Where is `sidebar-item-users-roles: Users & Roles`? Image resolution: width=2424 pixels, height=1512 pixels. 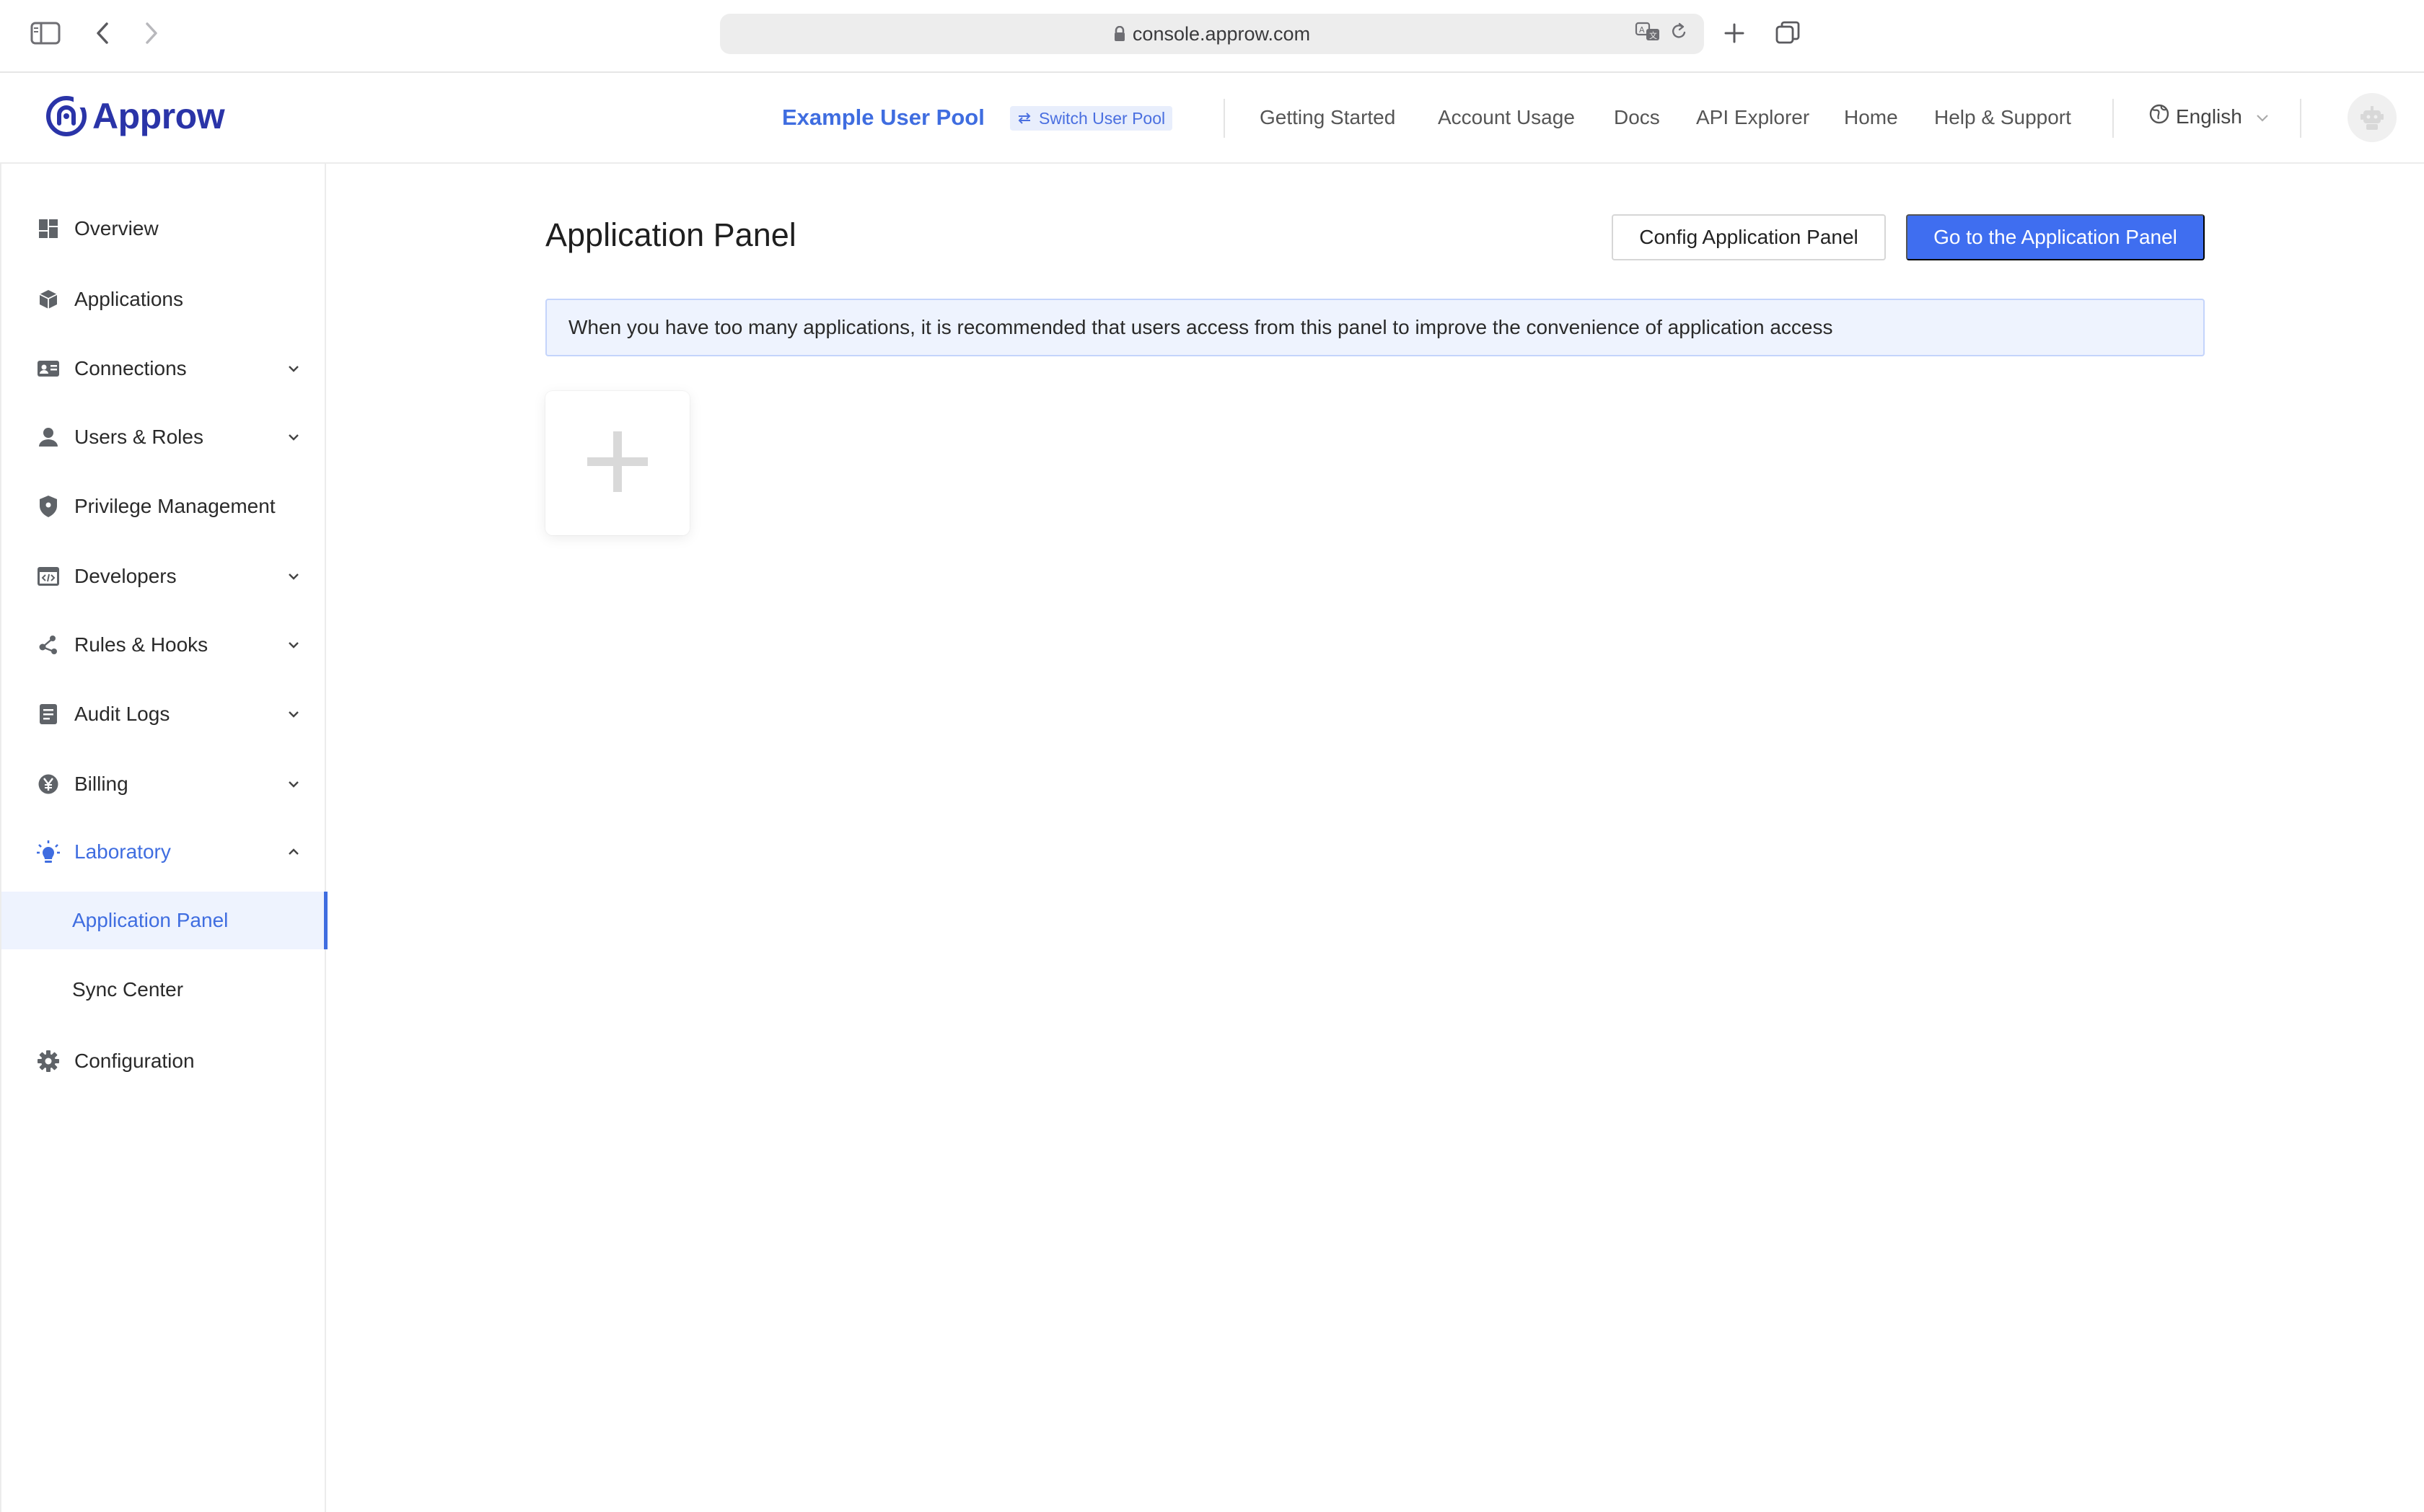
sidebar-item-users-roles: Users & Roles is located at coordinates (163, 437).